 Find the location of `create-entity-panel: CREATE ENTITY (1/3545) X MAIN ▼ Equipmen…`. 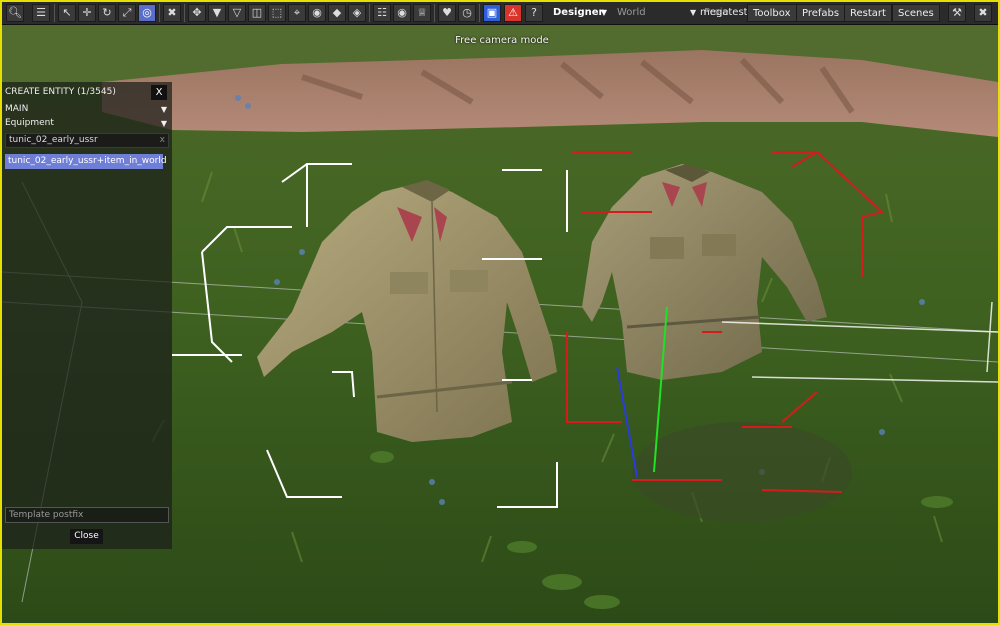

create-entity-panel: CREATE ENTITY (1/3545) X MAIN ▼ Equipmen… is located at coordinates (87, 315).